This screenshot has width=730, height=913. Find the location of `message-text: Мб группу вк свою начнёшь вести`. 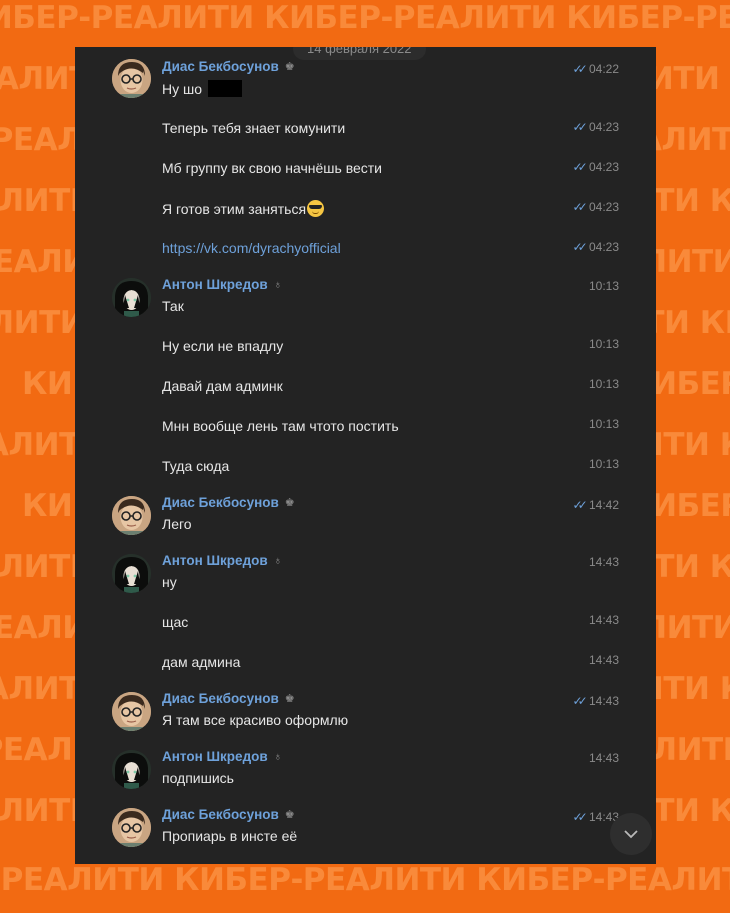

message-text: Мб группу вк свою начнёшь вести is located at coordinates (272, 168).